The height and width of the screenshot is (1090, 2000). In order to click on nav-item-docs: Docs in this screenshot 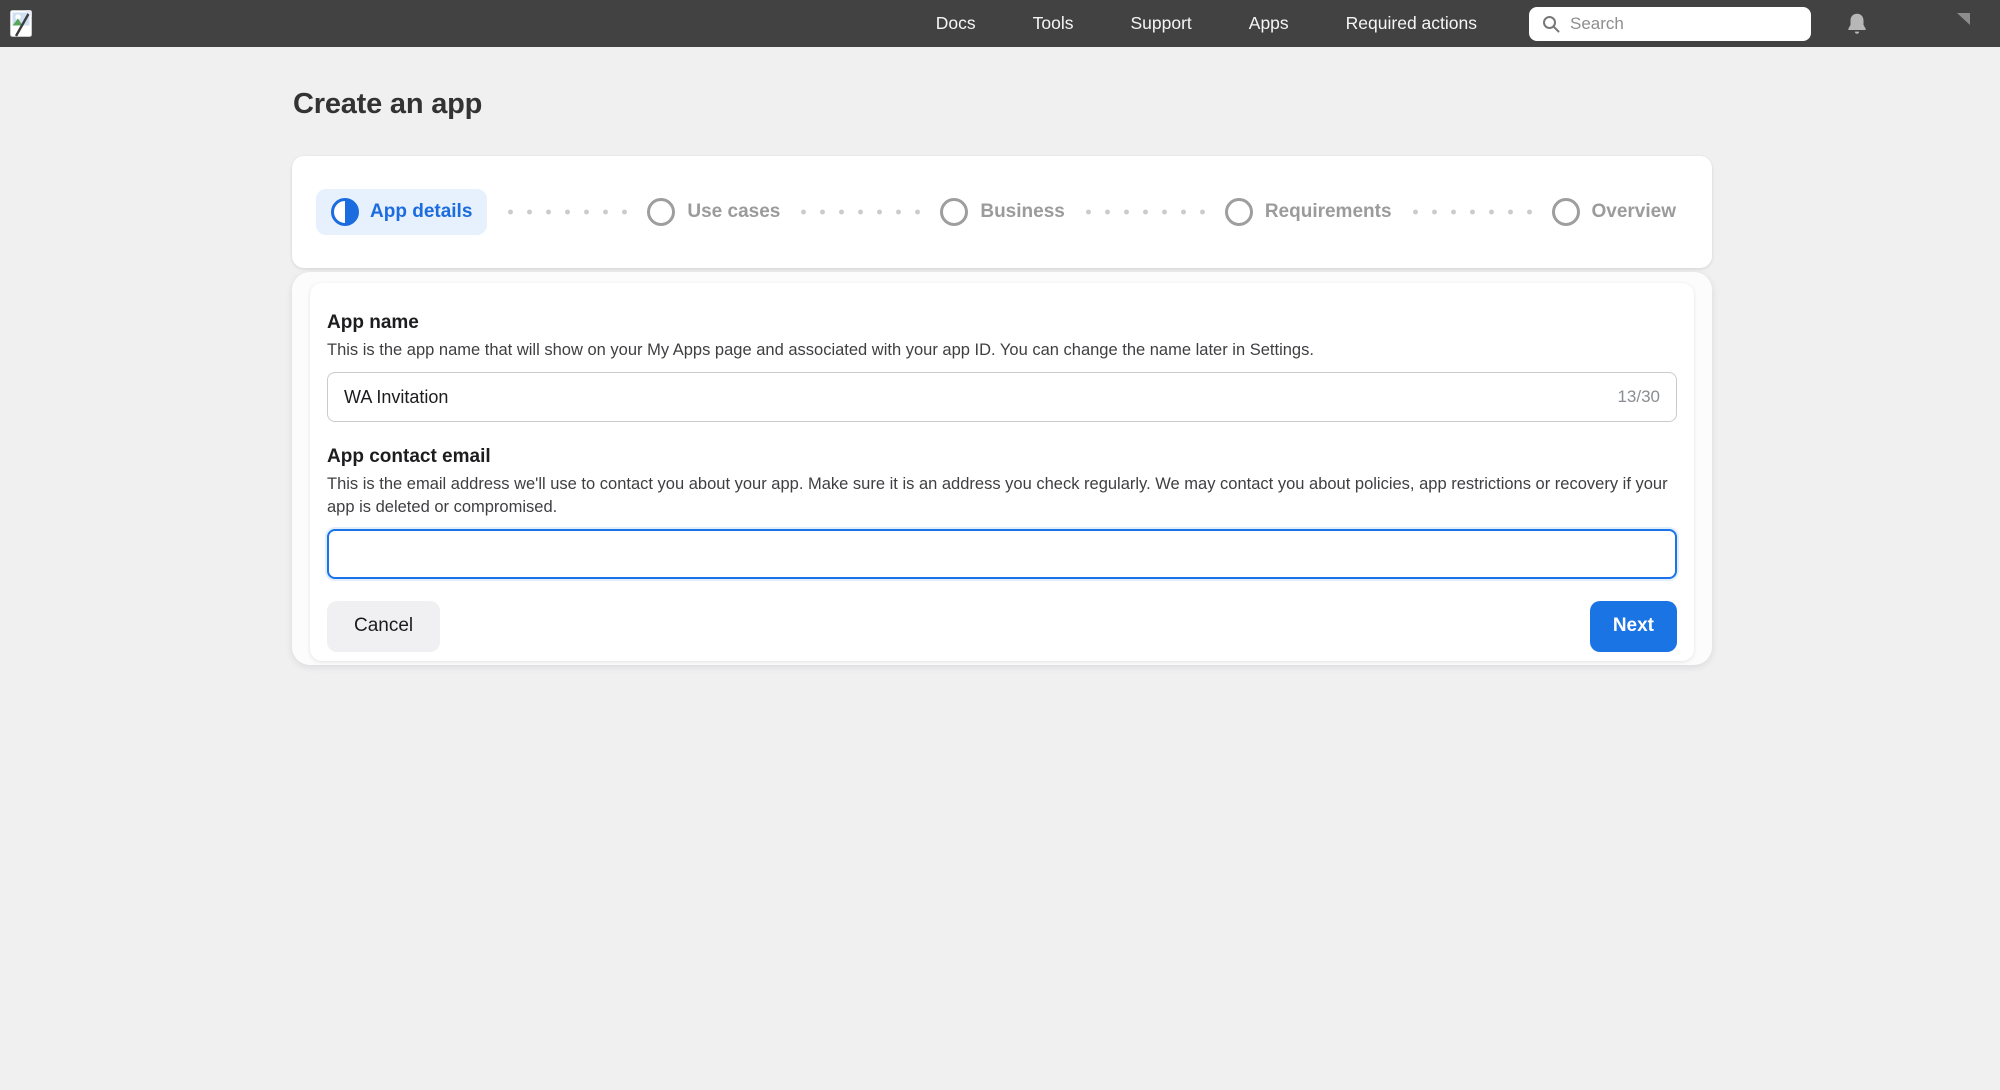, I will do `click(956, 23)`.